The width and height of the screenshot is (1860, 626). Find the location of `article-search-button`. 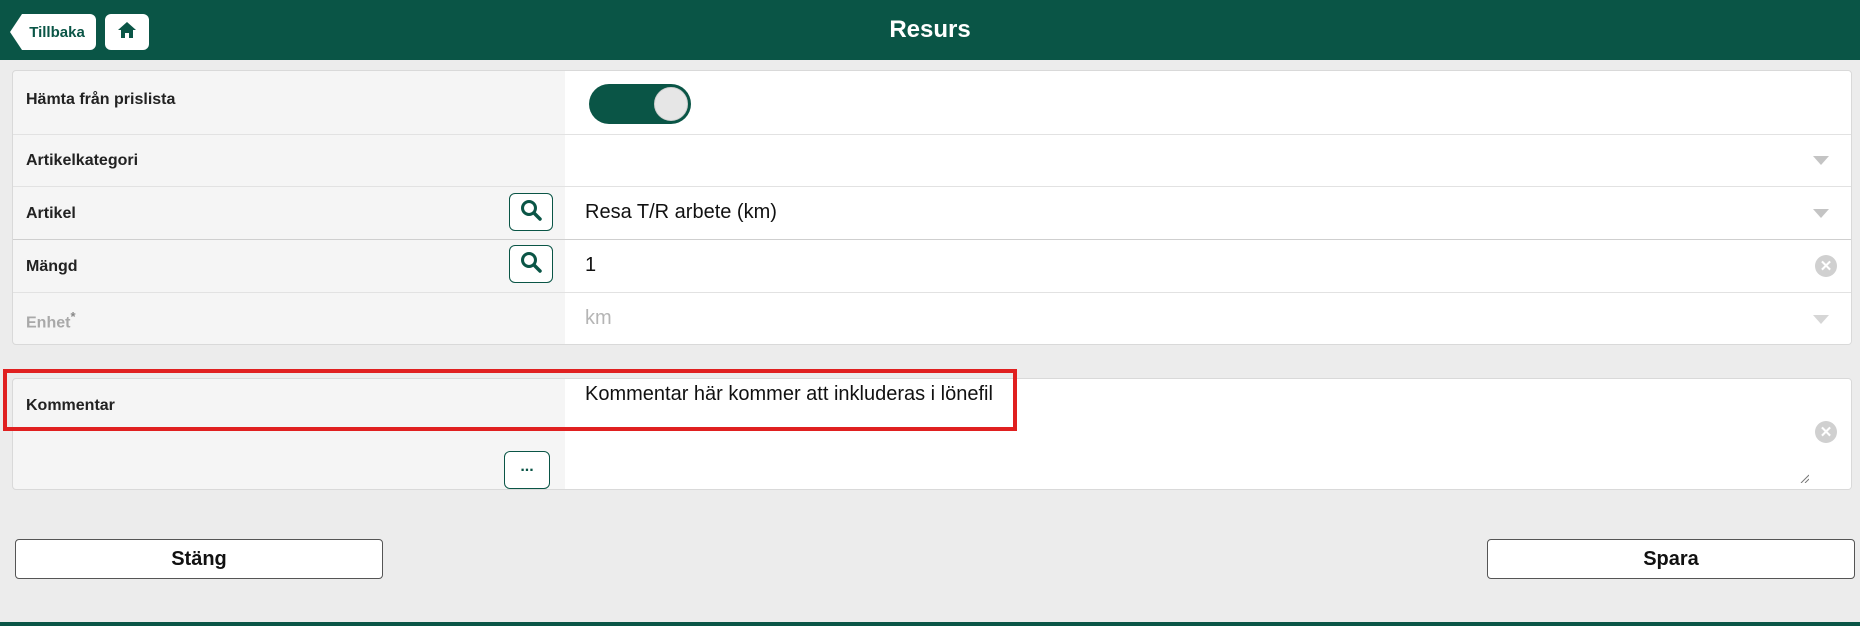

article-search-button is located at coordinates (531, 212).